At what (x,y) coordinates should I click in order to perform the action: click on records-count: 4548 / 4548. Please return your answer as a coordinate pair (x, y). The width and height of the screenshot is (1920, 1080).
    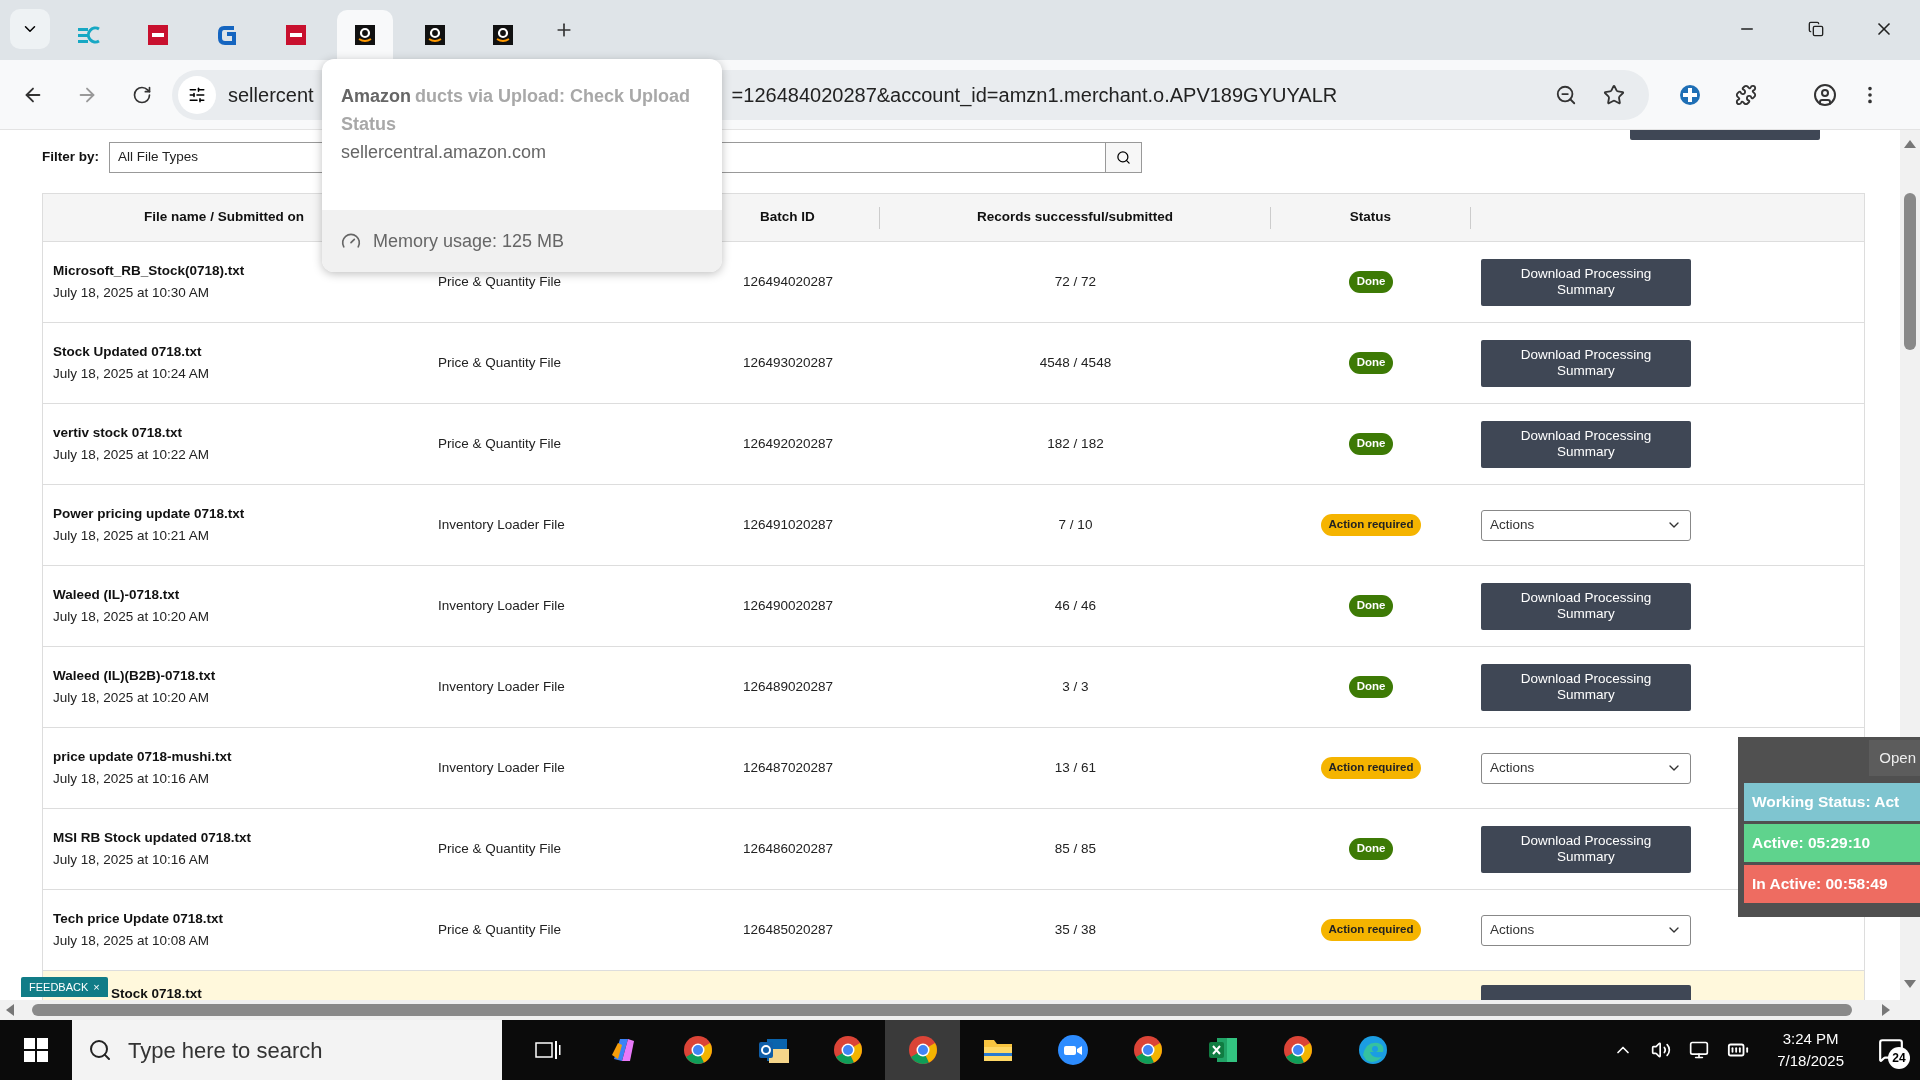
    Looking at the image, I should click on (1075, 362).